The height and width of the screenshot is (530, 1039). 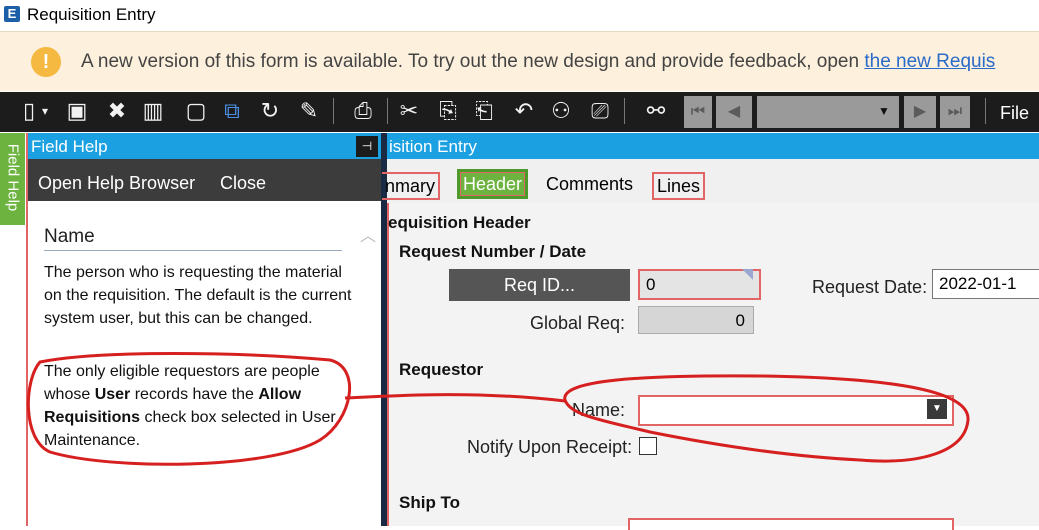 What do you see at coordinates (232, 111) in the screenshot?
I see `copy-icon: ⧉` at bounding box center [232, 111].